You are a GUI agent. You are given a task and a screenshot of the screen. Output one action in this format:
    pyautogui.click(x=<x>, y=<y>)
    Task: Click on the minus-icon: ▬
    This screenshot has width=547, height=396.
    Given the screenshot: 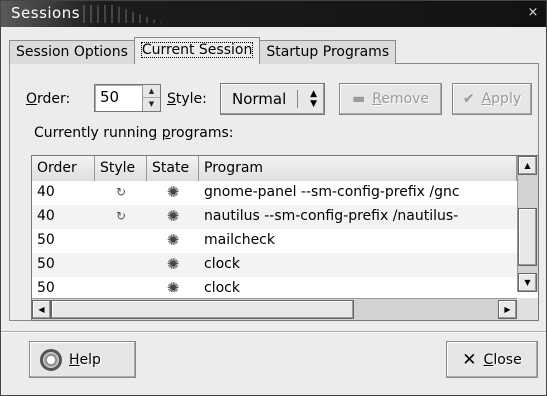 What is the action you would take?
    pyautogui.click(x=358, y=99)
    